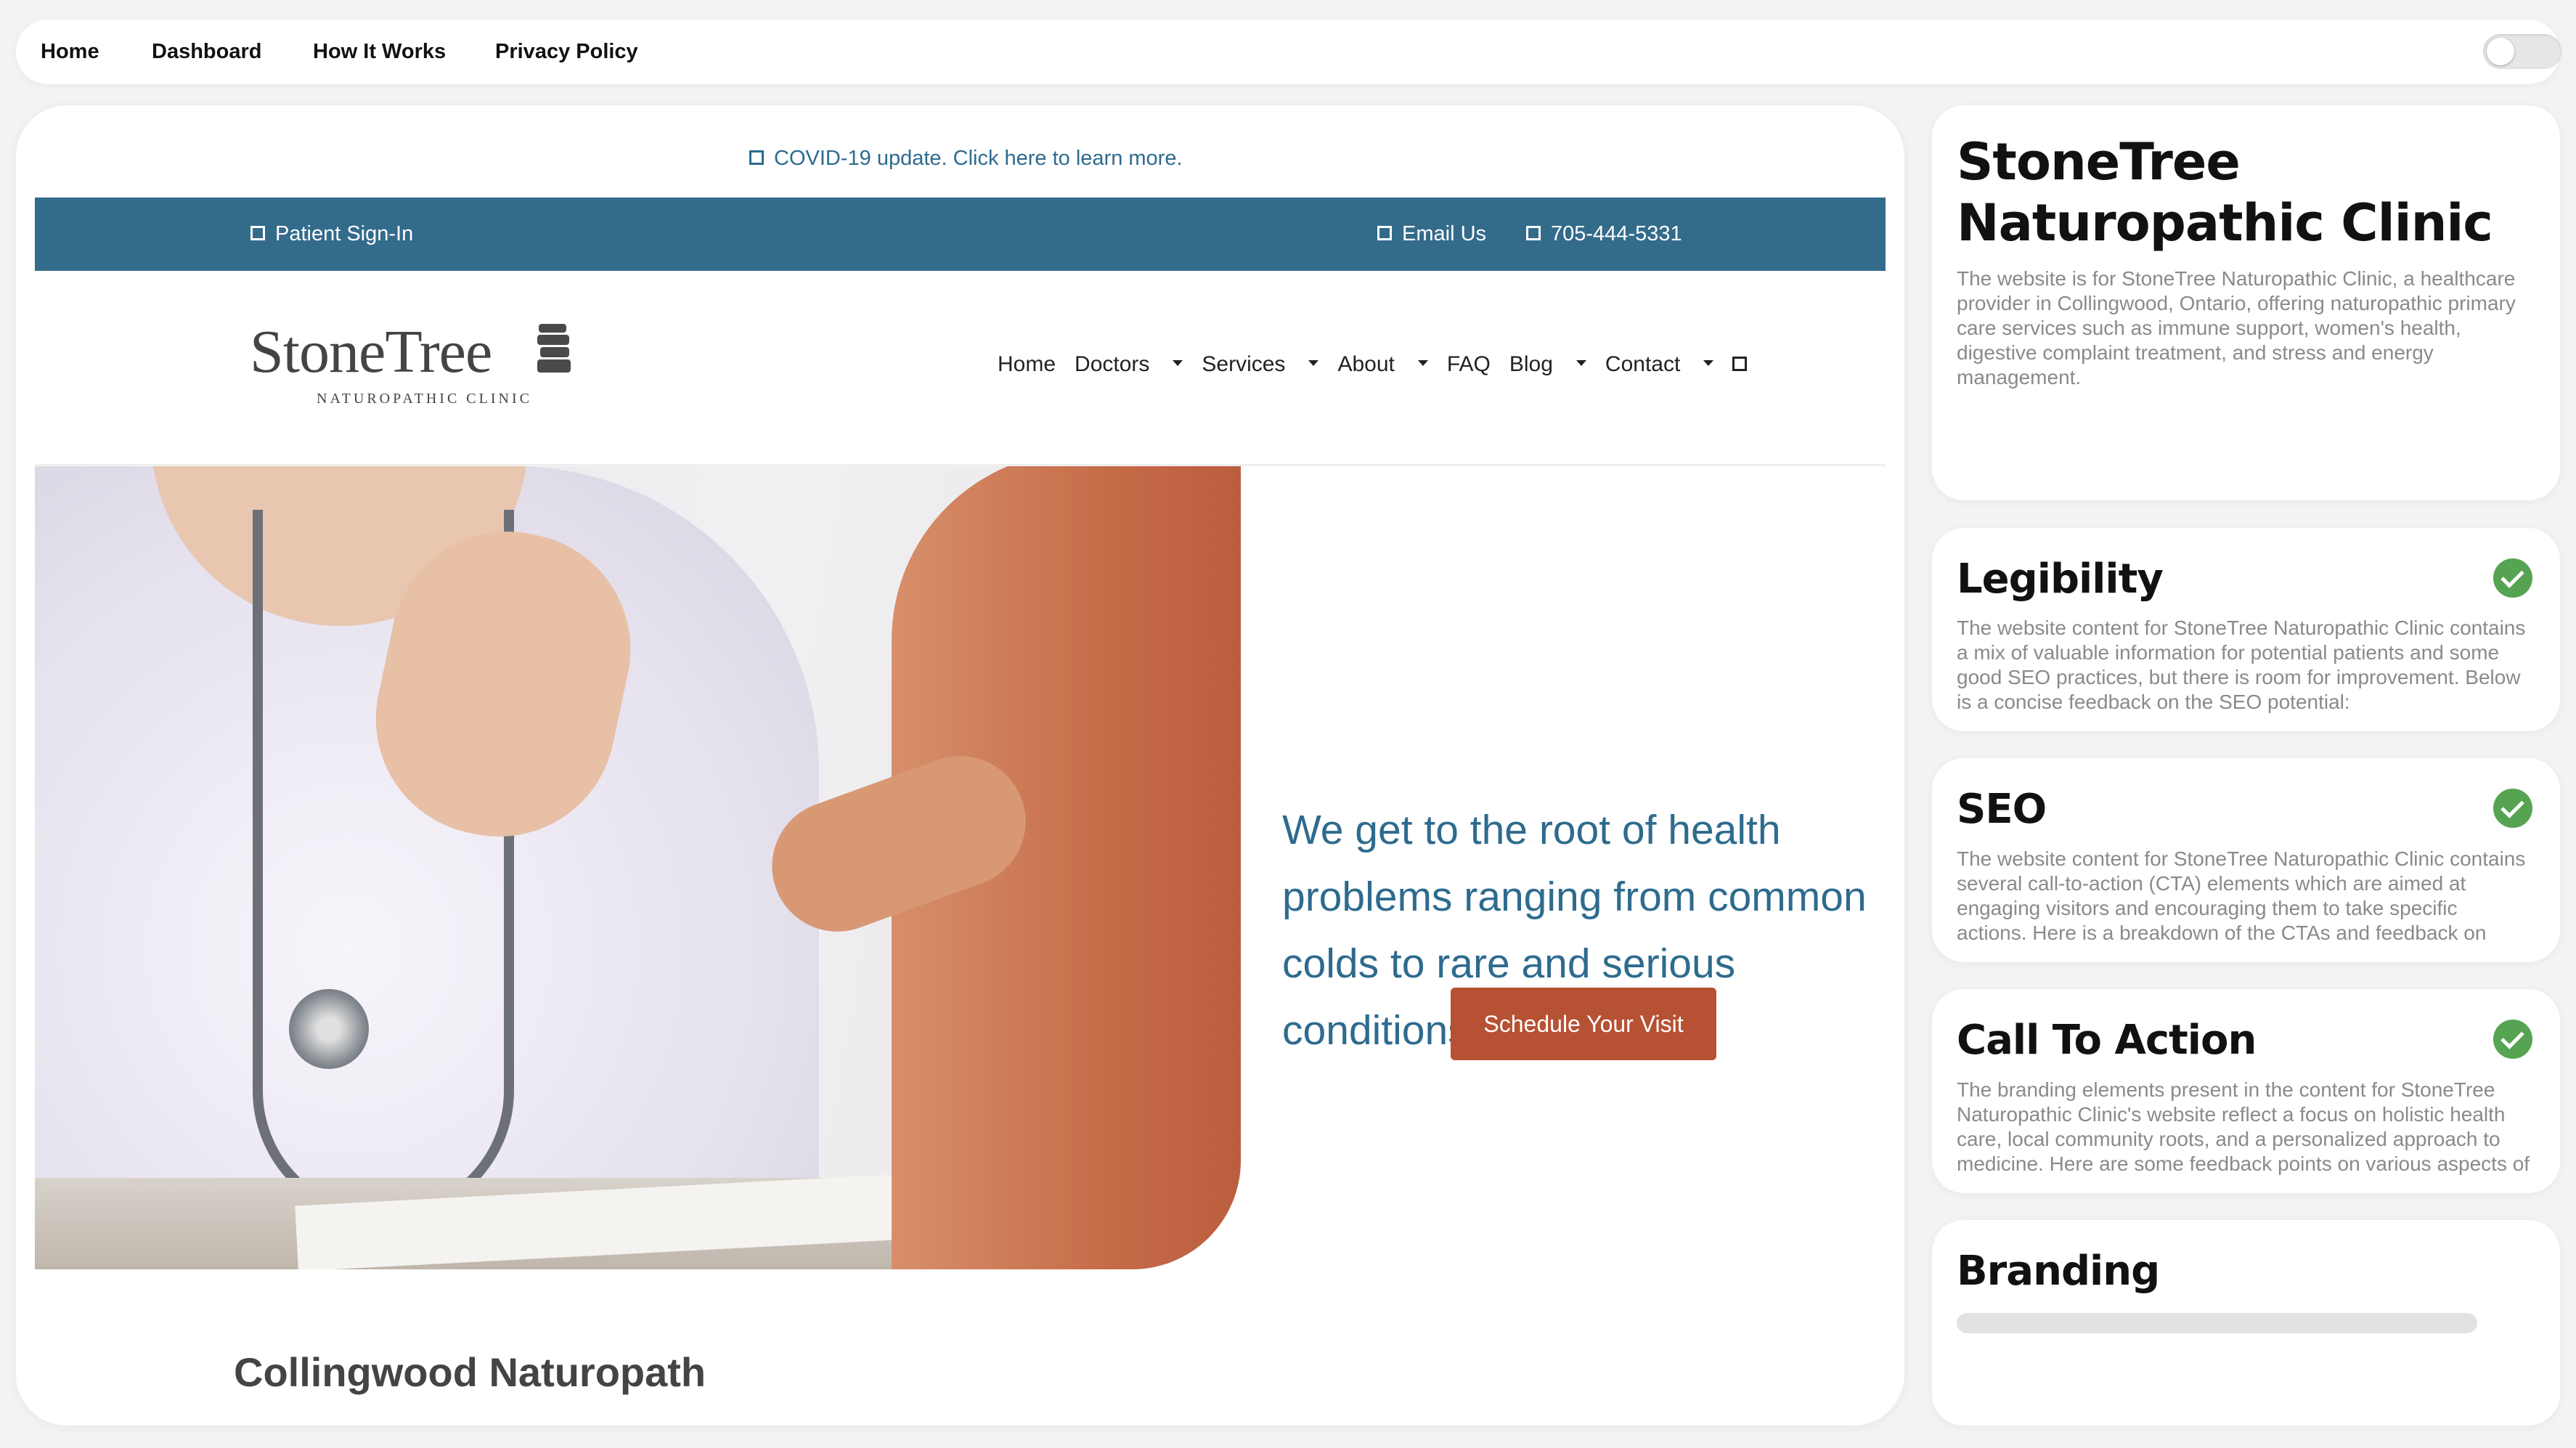 The height and width of the screenshot is (1448, 2576). I want to click on nav-how-it-works-link: How It Works, so click(379, 52).